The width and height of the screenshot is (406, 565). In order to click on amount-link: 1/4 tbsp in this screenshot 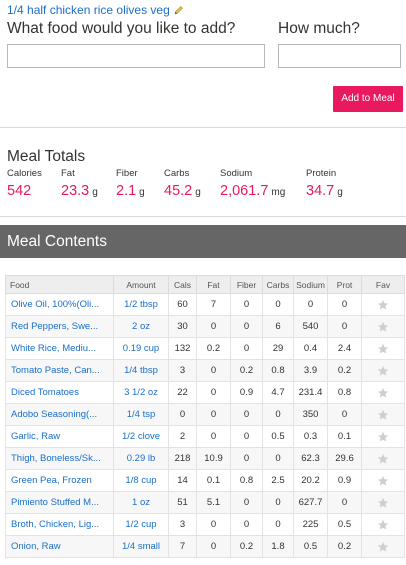, I will do `click(141, 370)`.